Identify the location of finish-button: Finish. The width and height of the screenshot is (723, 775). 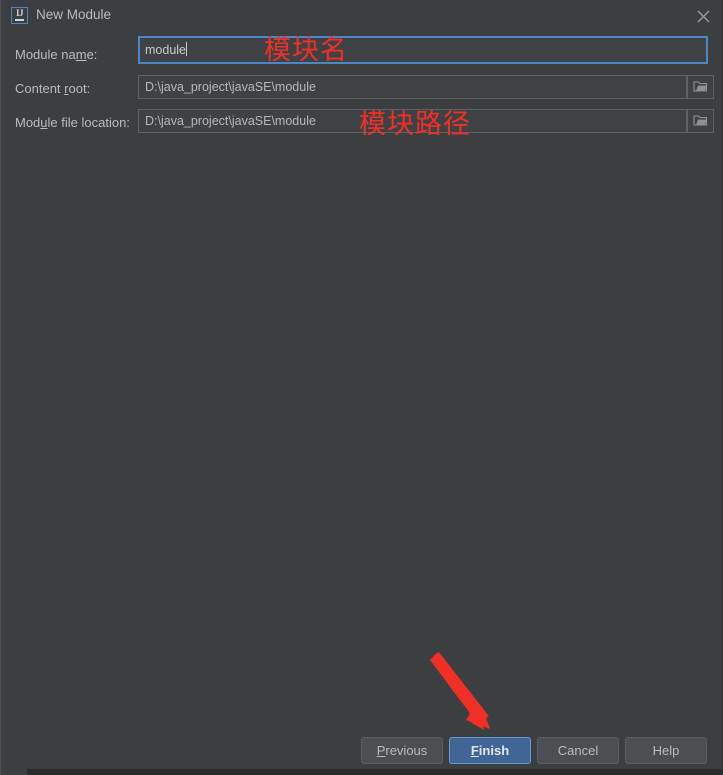
(490, 750).